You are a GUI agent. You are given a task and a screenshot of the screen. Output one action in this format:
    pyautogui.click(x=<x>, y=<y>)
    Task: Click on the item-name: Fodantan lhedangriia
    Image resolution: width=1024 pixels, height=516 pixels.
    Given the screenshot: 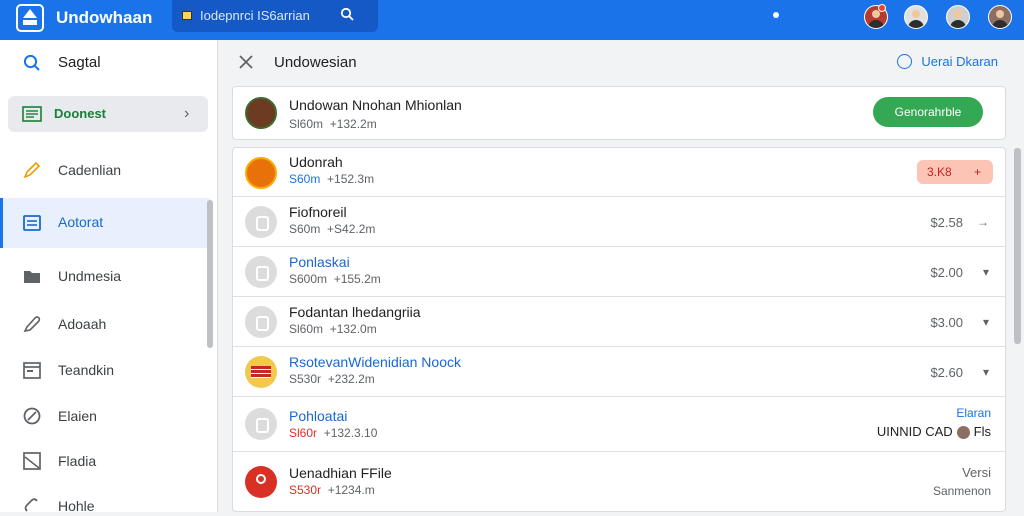 What is the action you would take?
    pyautogui.click(x=355, y=312)
    